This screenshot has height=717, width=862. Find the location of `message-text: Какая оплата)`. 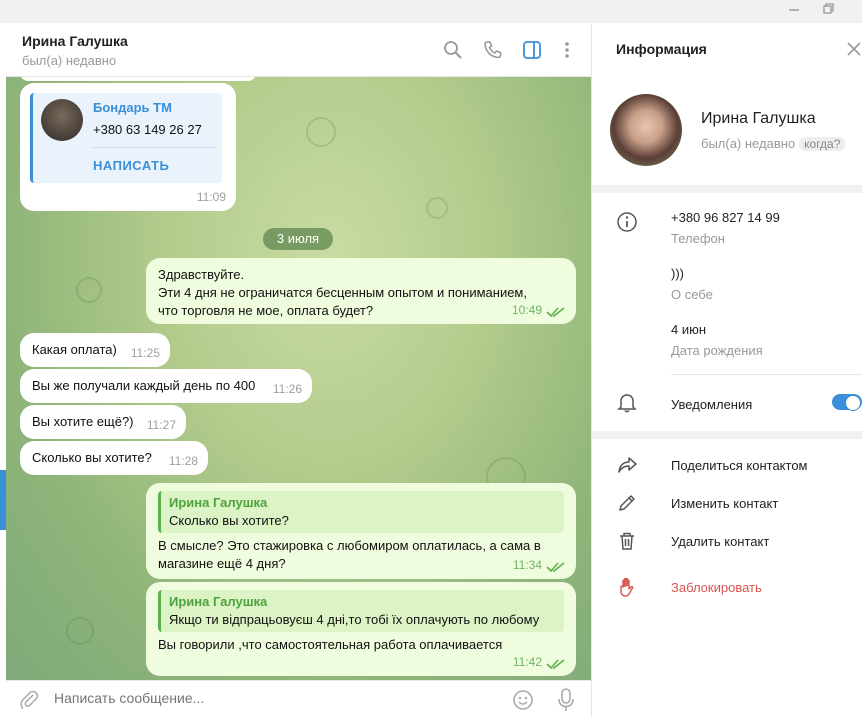

message-text: Какая оплата) is located at coordinates (74, 349).